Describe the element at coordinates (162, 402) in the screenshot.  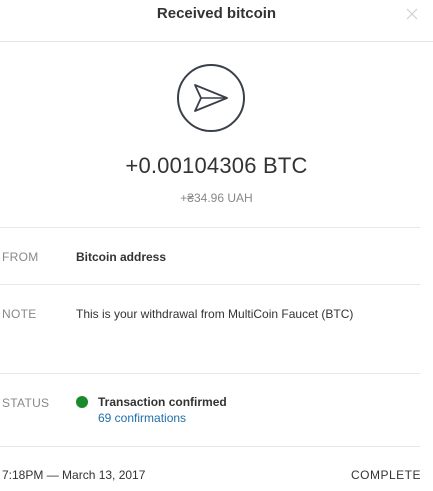
I see `status-value: Transaction confirmed` at that location.